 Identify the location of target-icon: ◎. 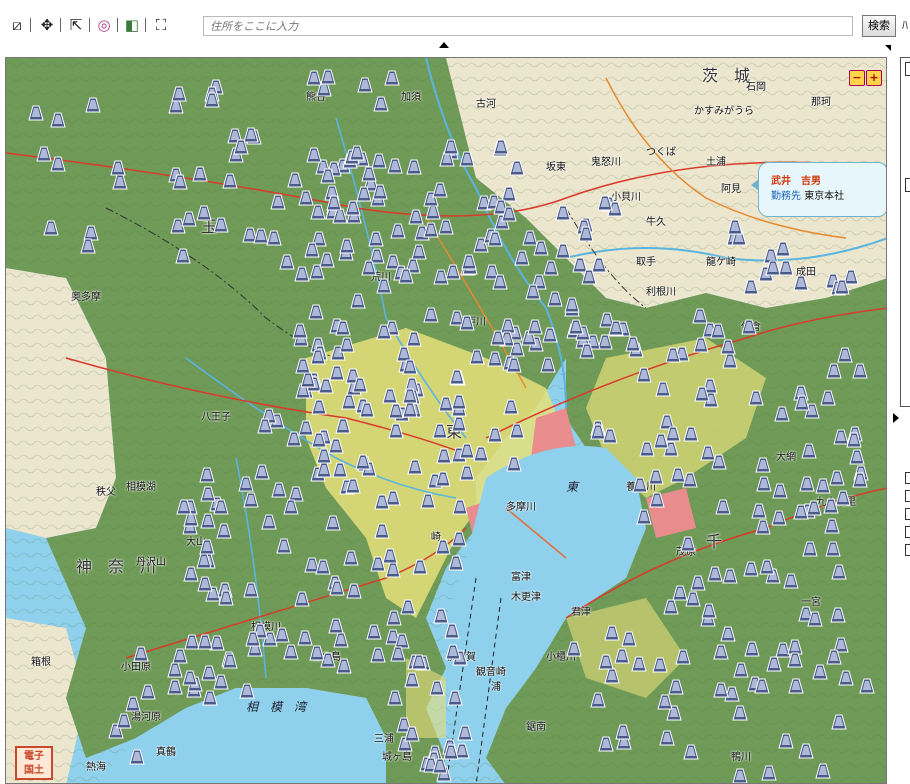
(104, 25).